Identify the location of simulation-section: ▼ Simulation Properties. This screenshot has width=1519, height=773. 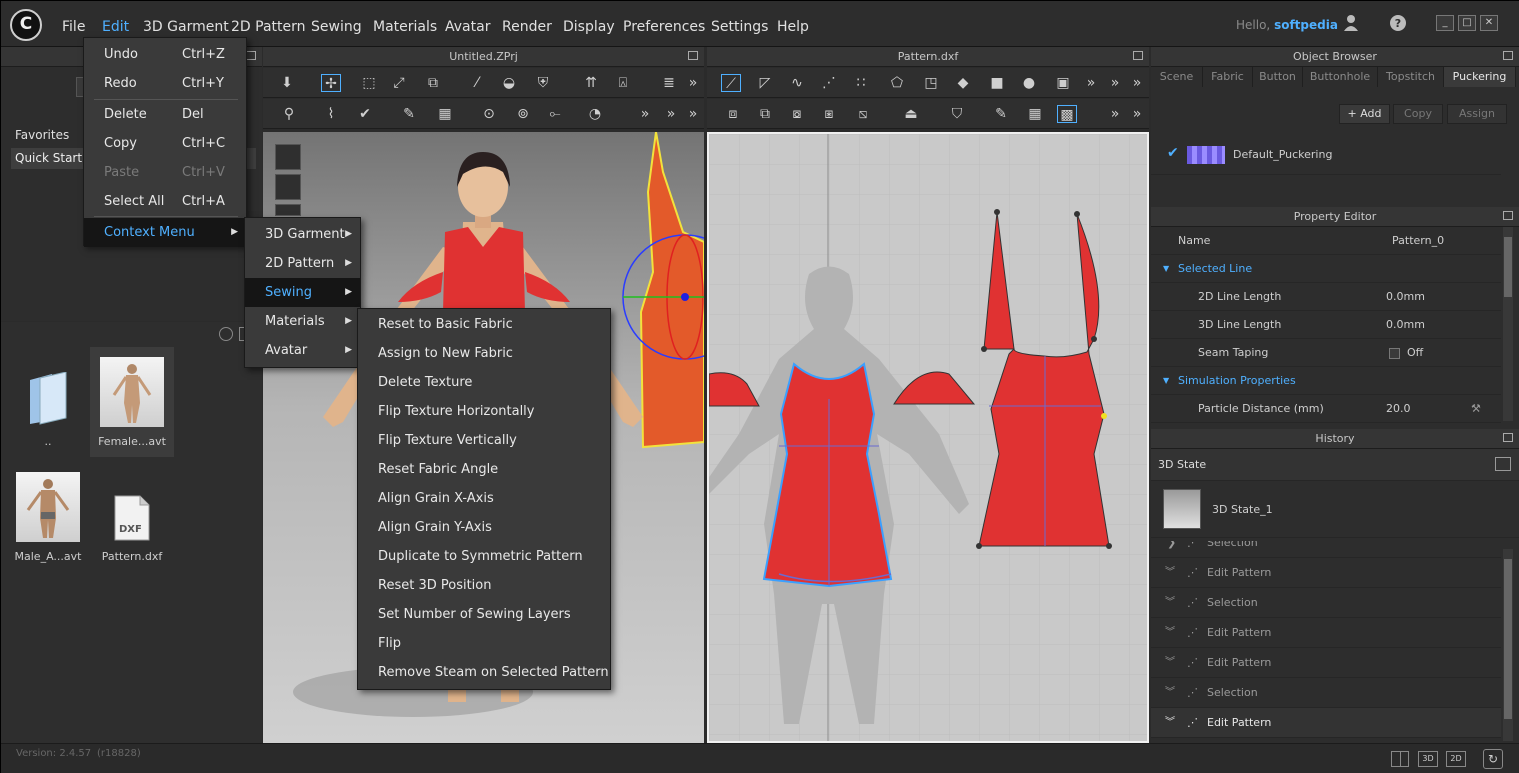
(1326, 381).